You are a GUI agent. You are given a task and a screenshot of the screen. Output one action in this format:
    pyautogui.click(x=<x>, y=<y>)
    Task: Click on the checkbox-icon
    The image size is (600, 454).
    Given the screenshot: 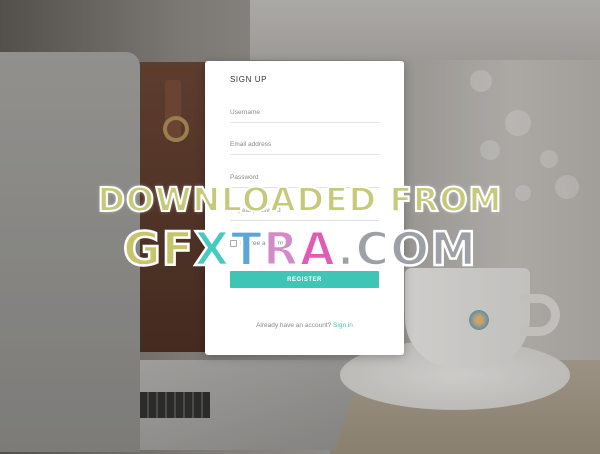 What is the action you would take?
    pyautogui.click(x=233, y=243)
    